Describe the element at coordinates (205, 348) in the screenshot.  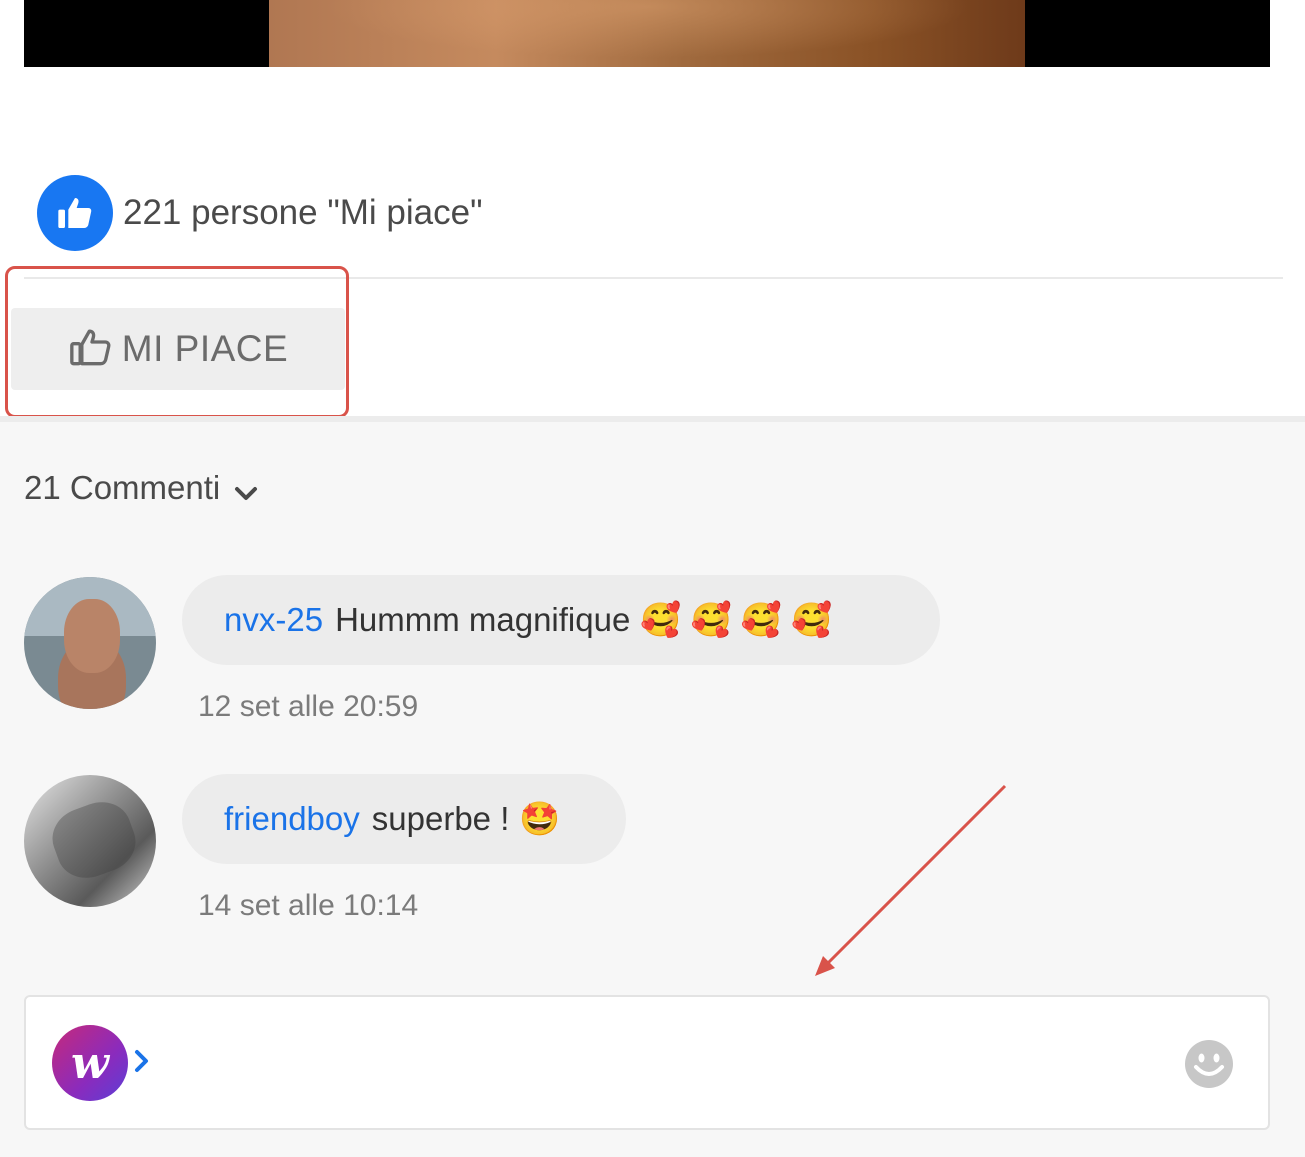
I see `like-button-label: MI PIACE` at that location.